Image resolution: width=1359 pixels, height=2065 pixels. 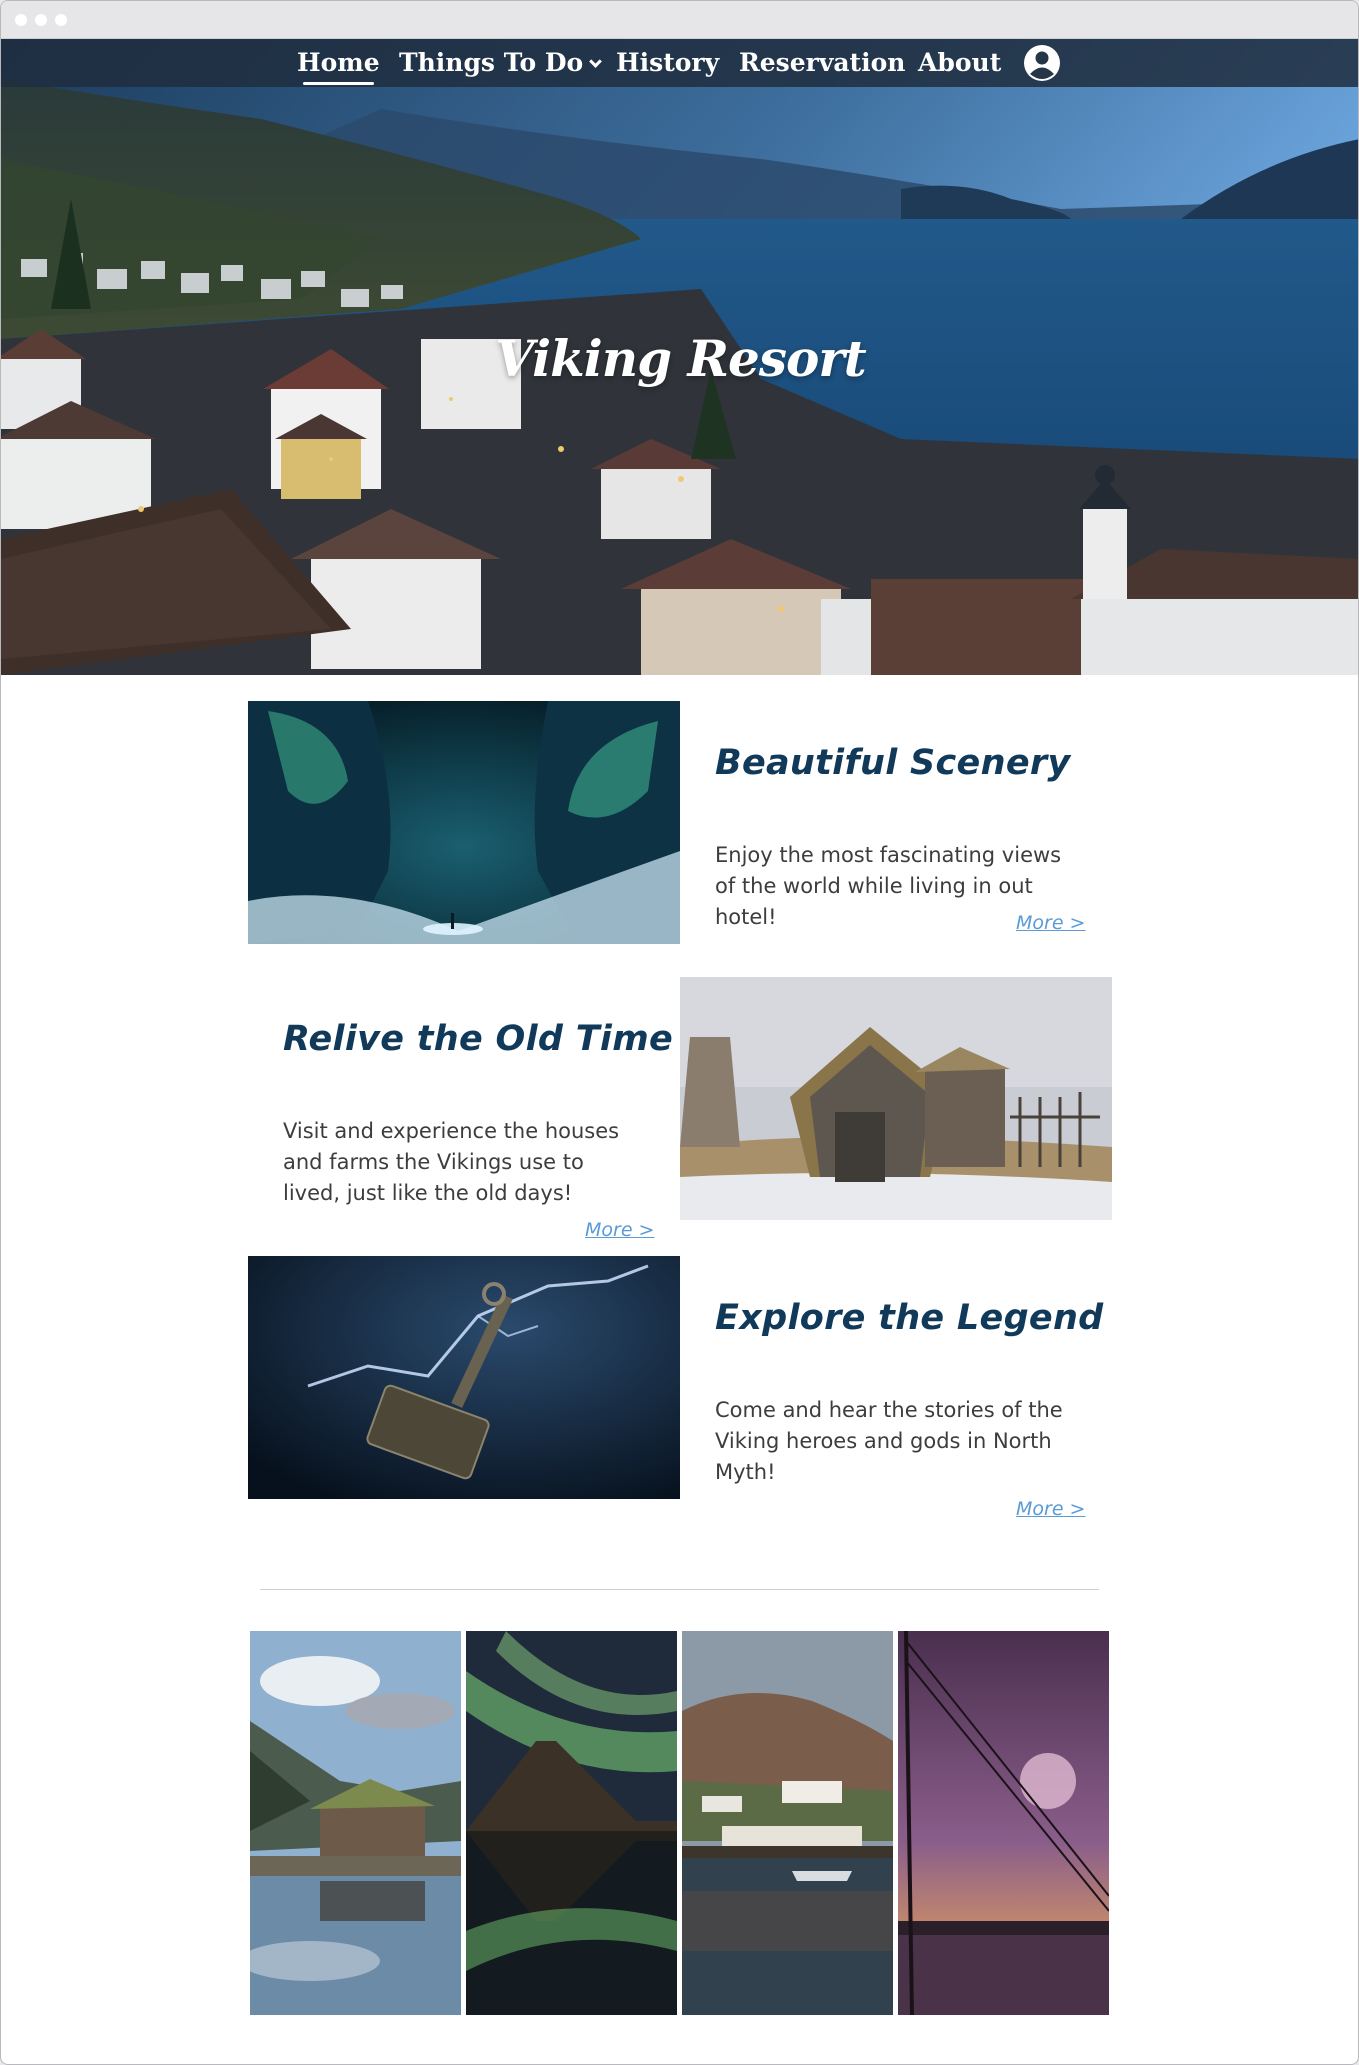 What do you see at coordinates (667, 63) in the screenshot?
I see `nav-item-history: History` at bounding box center [667, 63].